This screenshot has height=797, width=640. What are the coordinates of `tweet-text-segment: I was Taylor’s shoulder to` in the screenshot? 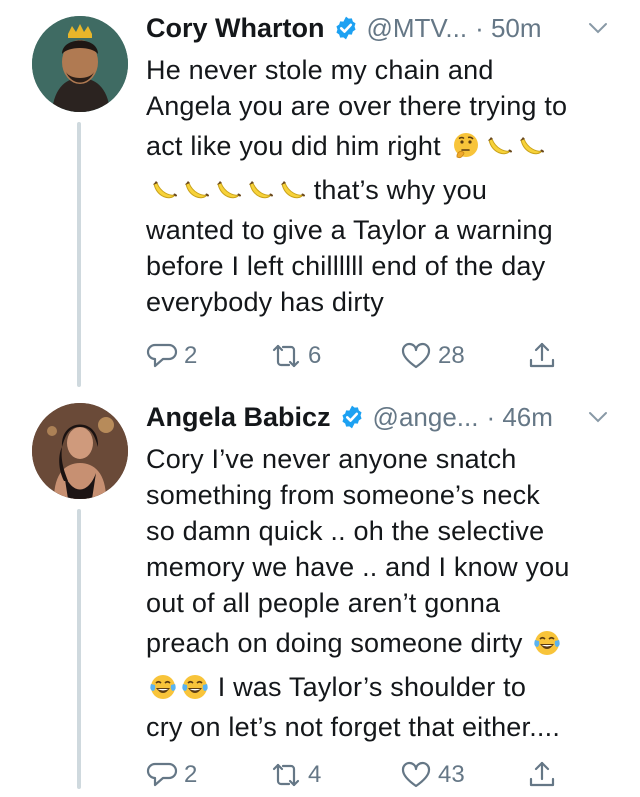 It's located at (372, 687).